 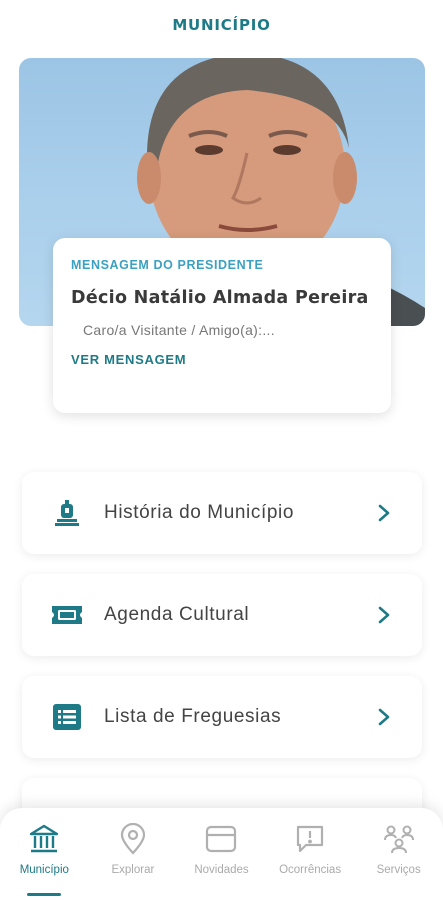 What do you see at coordinates (177, 614) in the screenshot?
I see `menu-item-label: Agenda Cultural` at bounding box center [177, 614].